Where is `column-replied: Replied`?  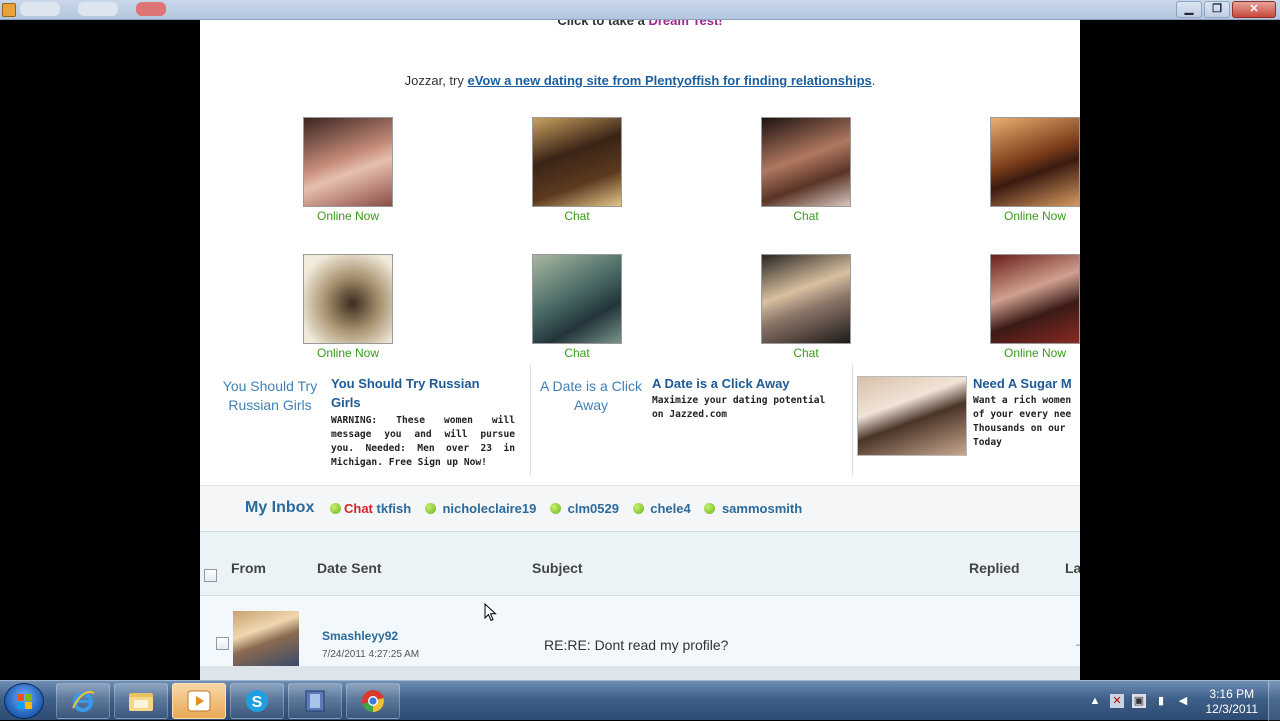
column-replied: Replied is located at coordinates (994, 568).